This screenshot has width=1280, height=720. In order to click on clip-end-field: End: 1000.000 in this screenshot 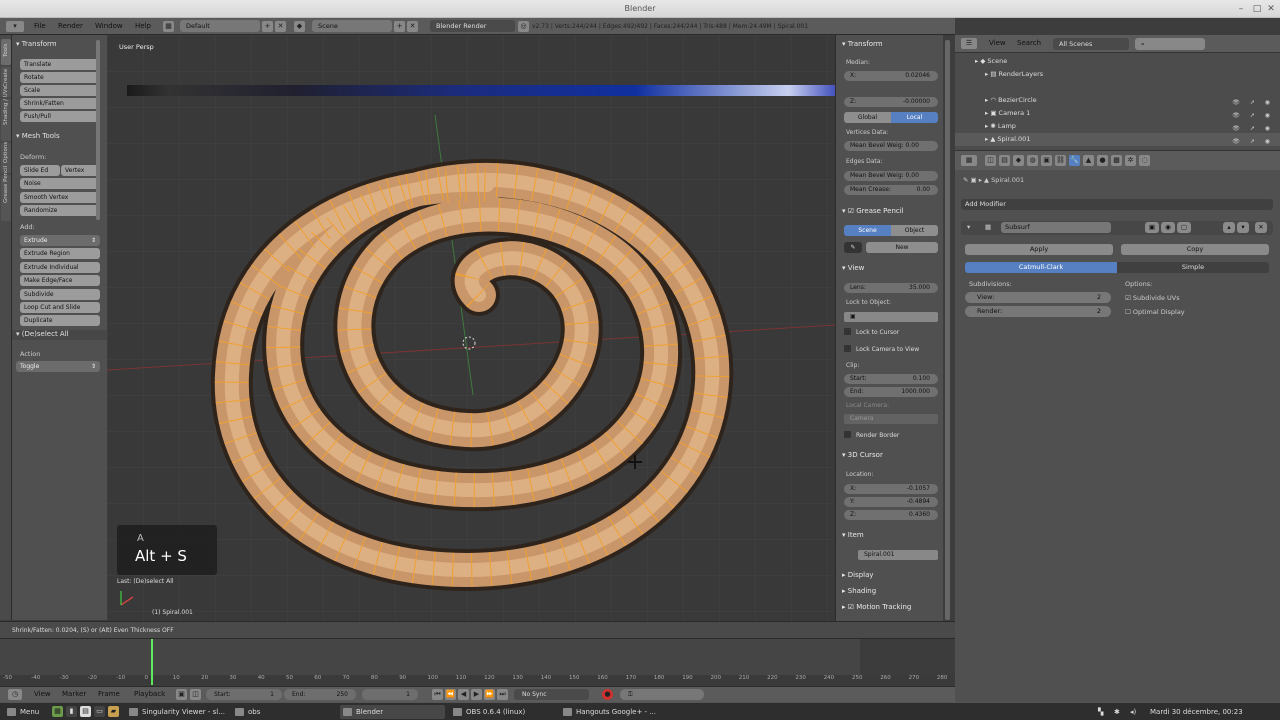, I will do `click(891, 392)`.